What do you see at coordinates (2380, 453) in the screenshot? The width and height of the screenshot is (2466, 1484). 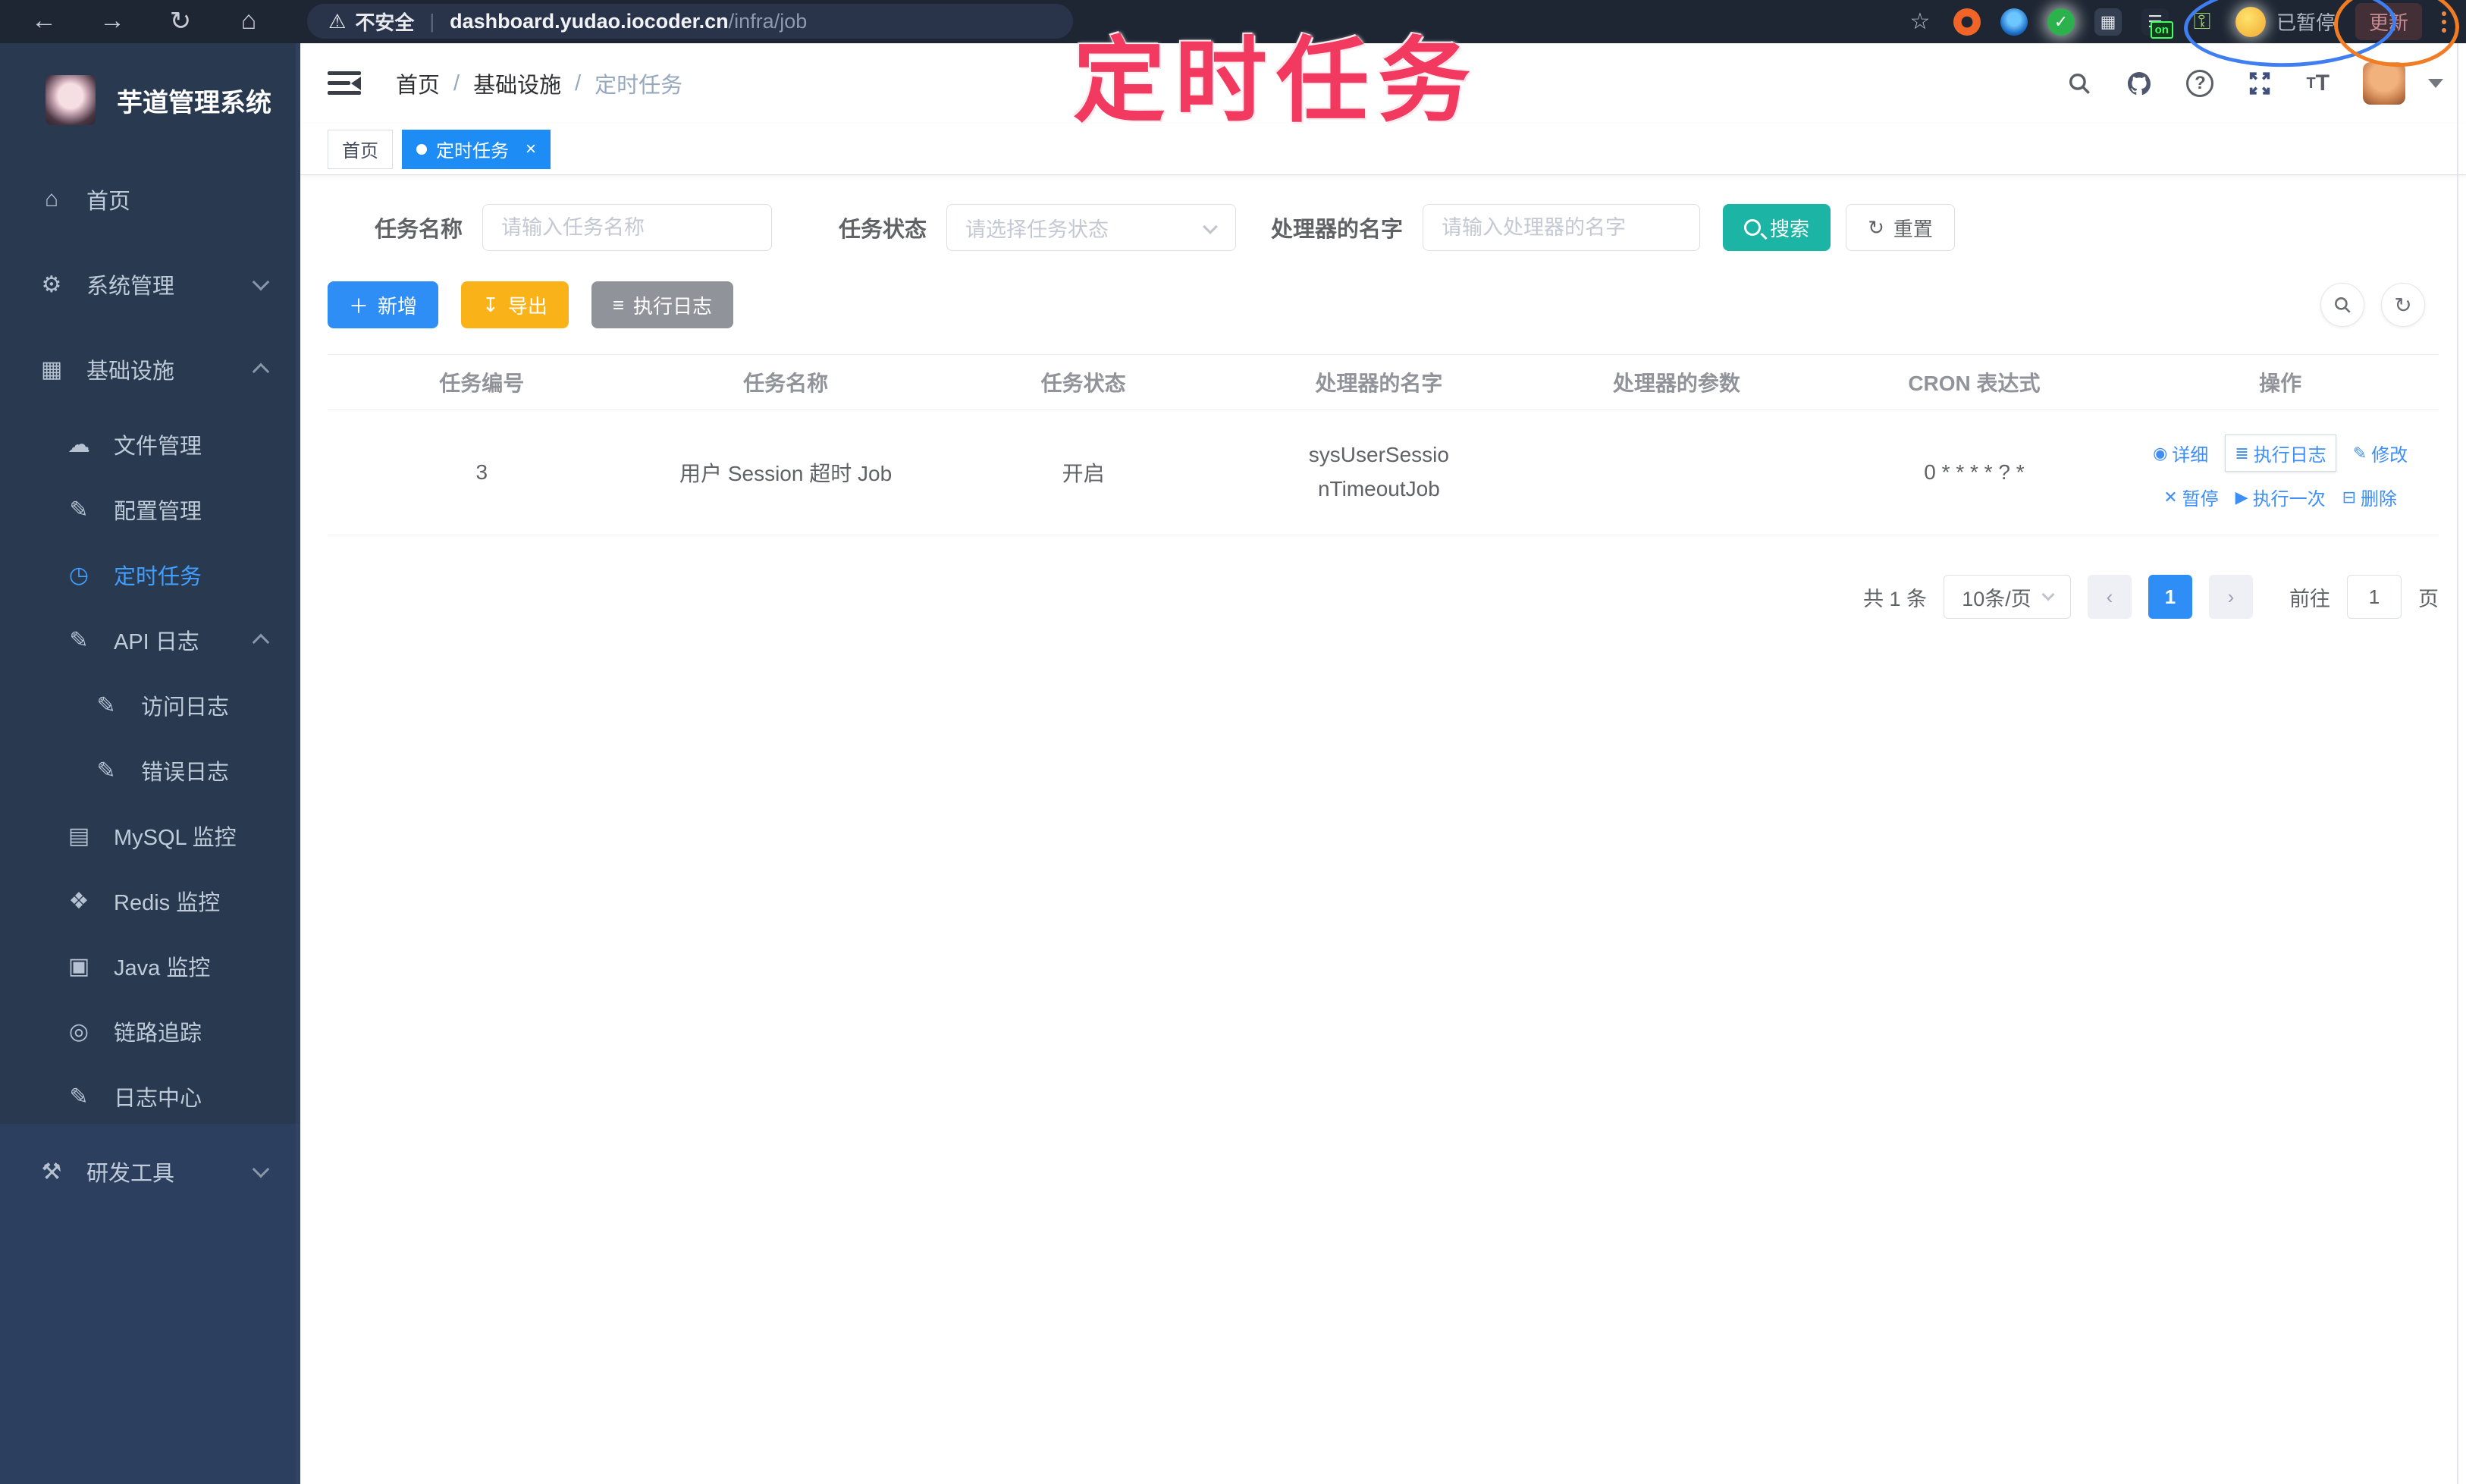 I see `edit-link: ✎ 修改` at bounding box center [2380, 453].